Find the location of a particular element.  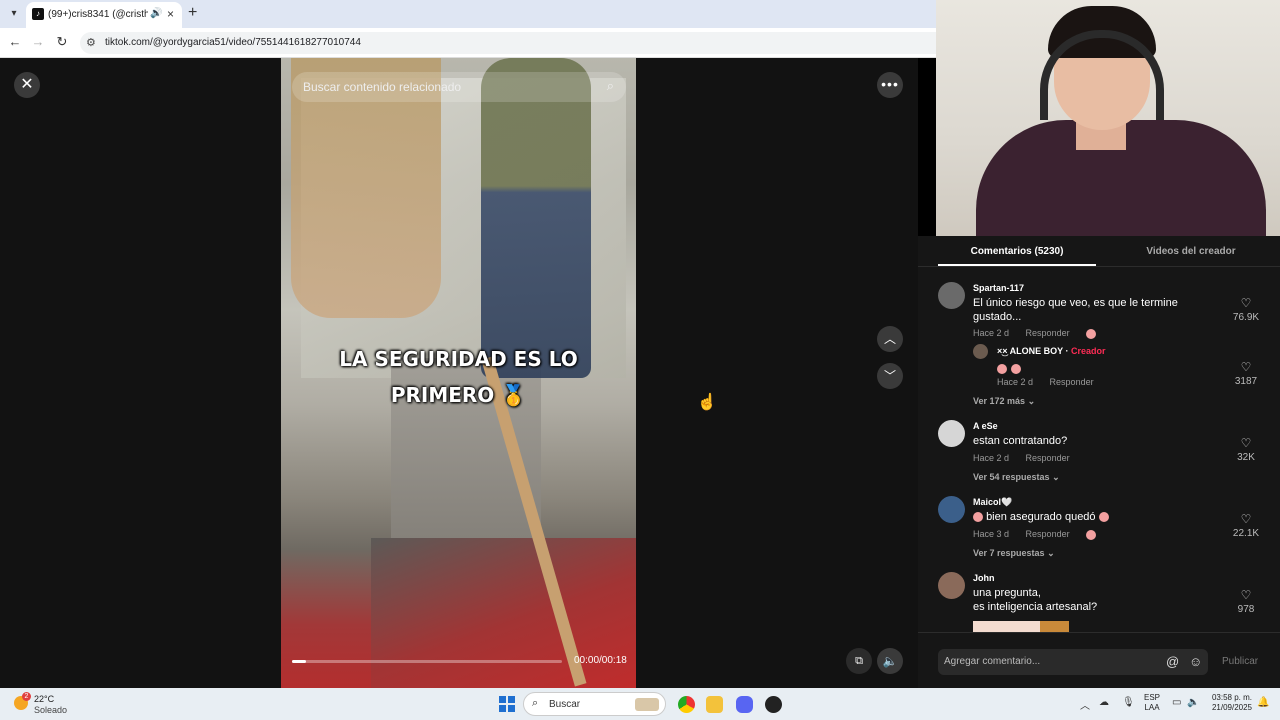

tab-creator-videos: Videos del creador is located at coordinates (1191, 251).